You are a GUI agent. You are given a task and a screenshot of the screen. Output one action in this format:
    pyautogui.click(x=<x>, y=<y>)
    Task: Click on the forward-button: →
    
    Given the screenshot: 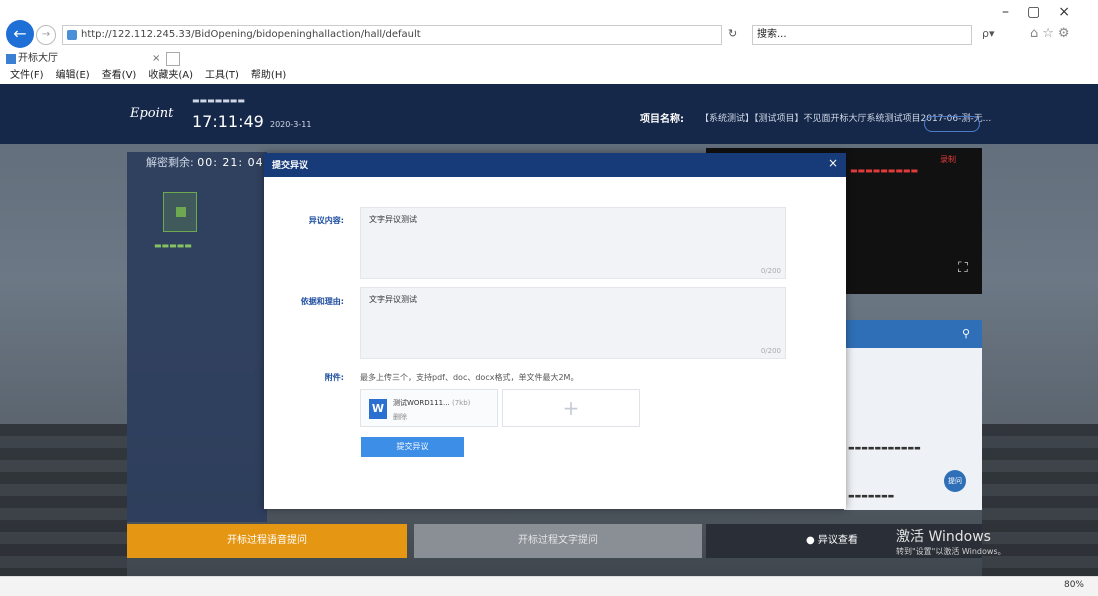 What is the action you would take?
    pyautogui.click(x=46, y=35)
    